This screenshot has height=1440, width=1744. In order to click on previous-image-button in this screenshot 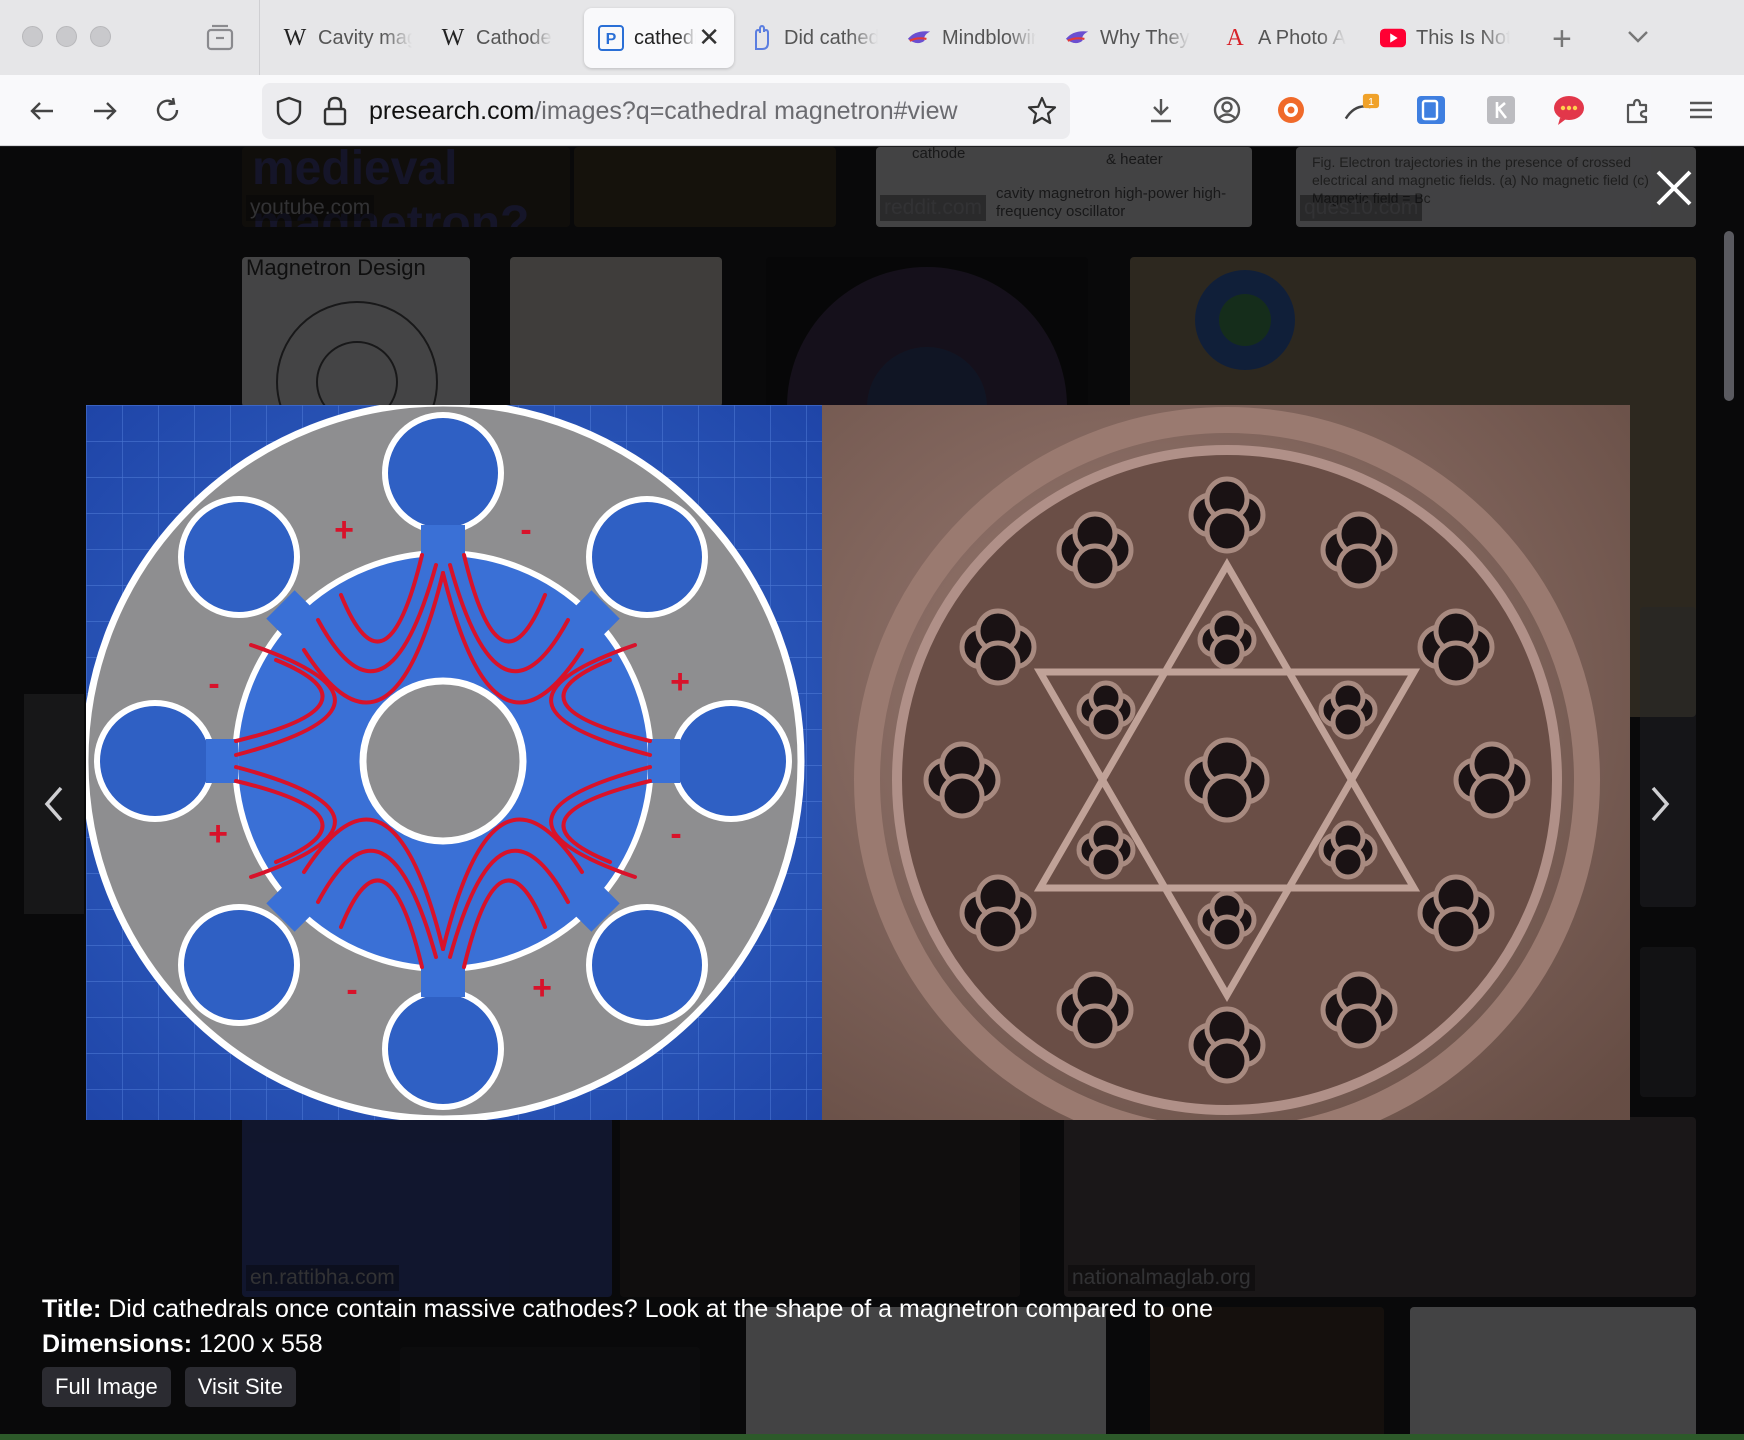, I will do `click(54, 804)`.